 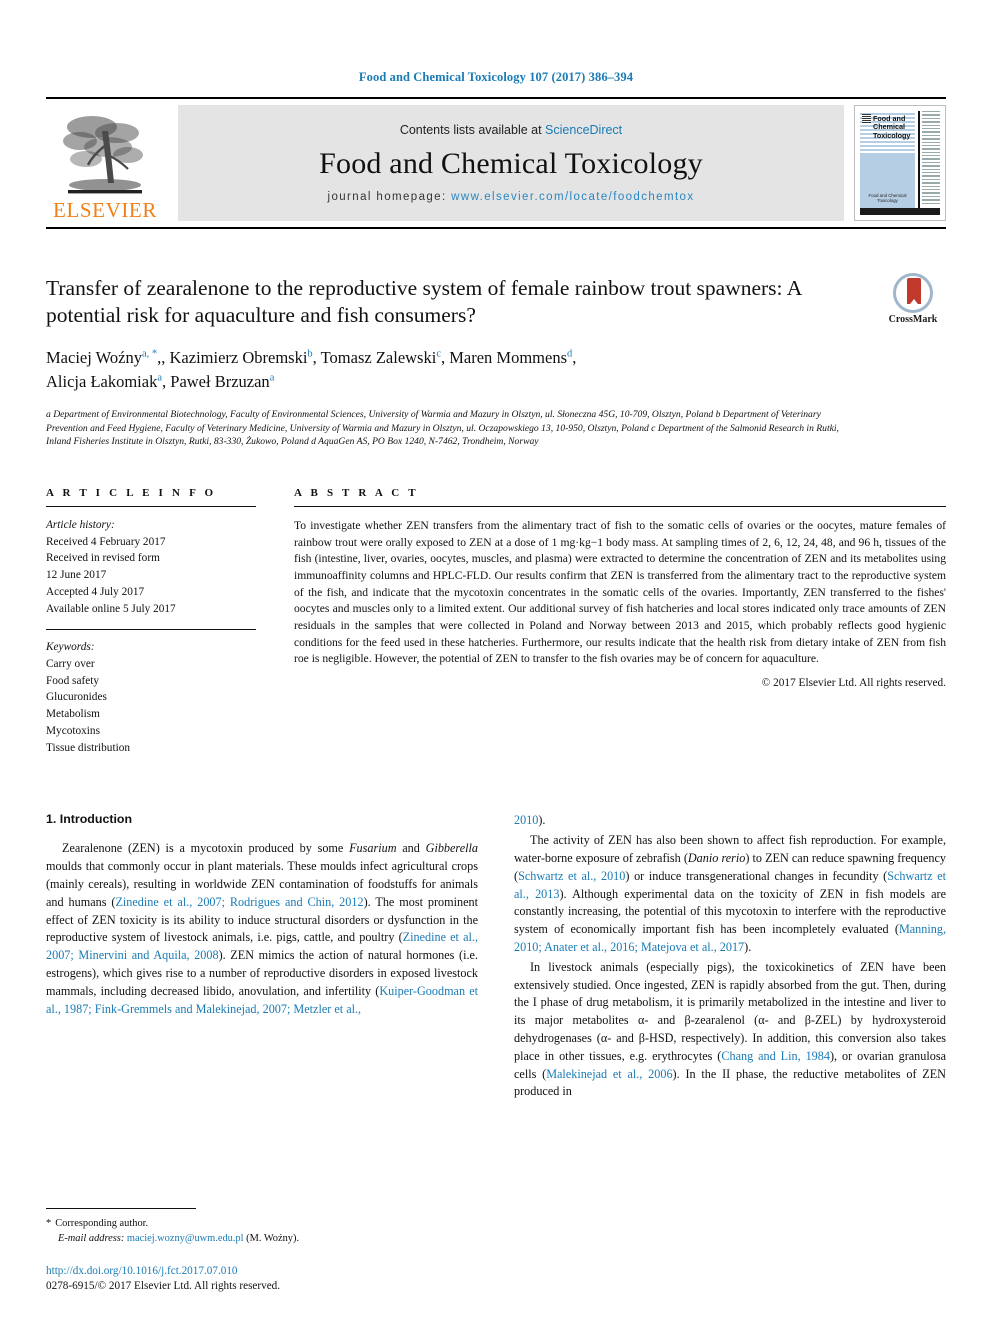 What do you see at coordinates (76, 575) in the screenshot?
I see `history-item: 12 June 2017` at bounding box center [76, 575].